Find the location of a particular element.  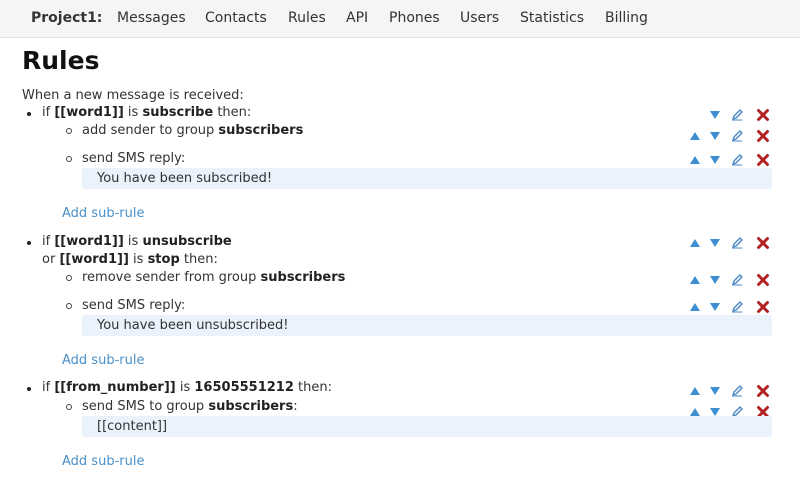

sms-reply-box: You have been subscribed! is located at coordinates (427, 178).